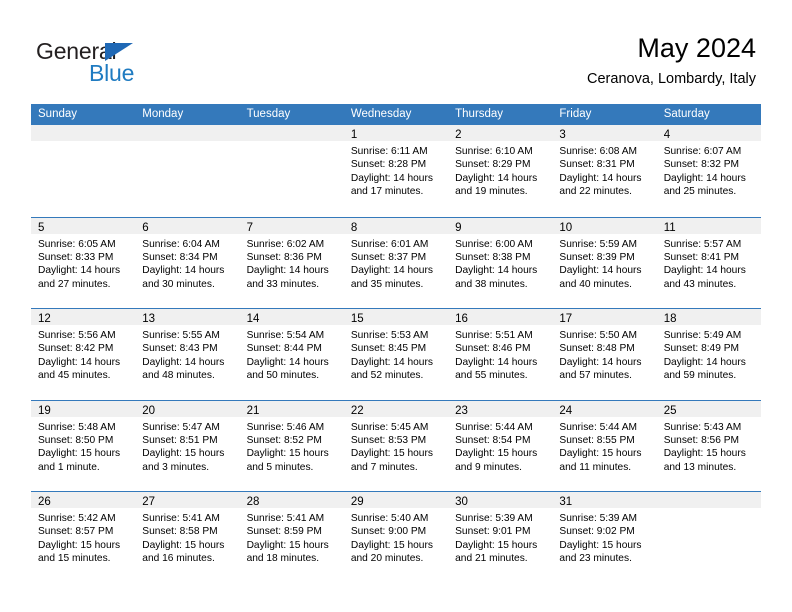 This screenshot has height=612, width=792. What do you see at coordinates (500, 500) in the screenshot?
I see `day-number-bar: 30` at bounding box center [500, 500].